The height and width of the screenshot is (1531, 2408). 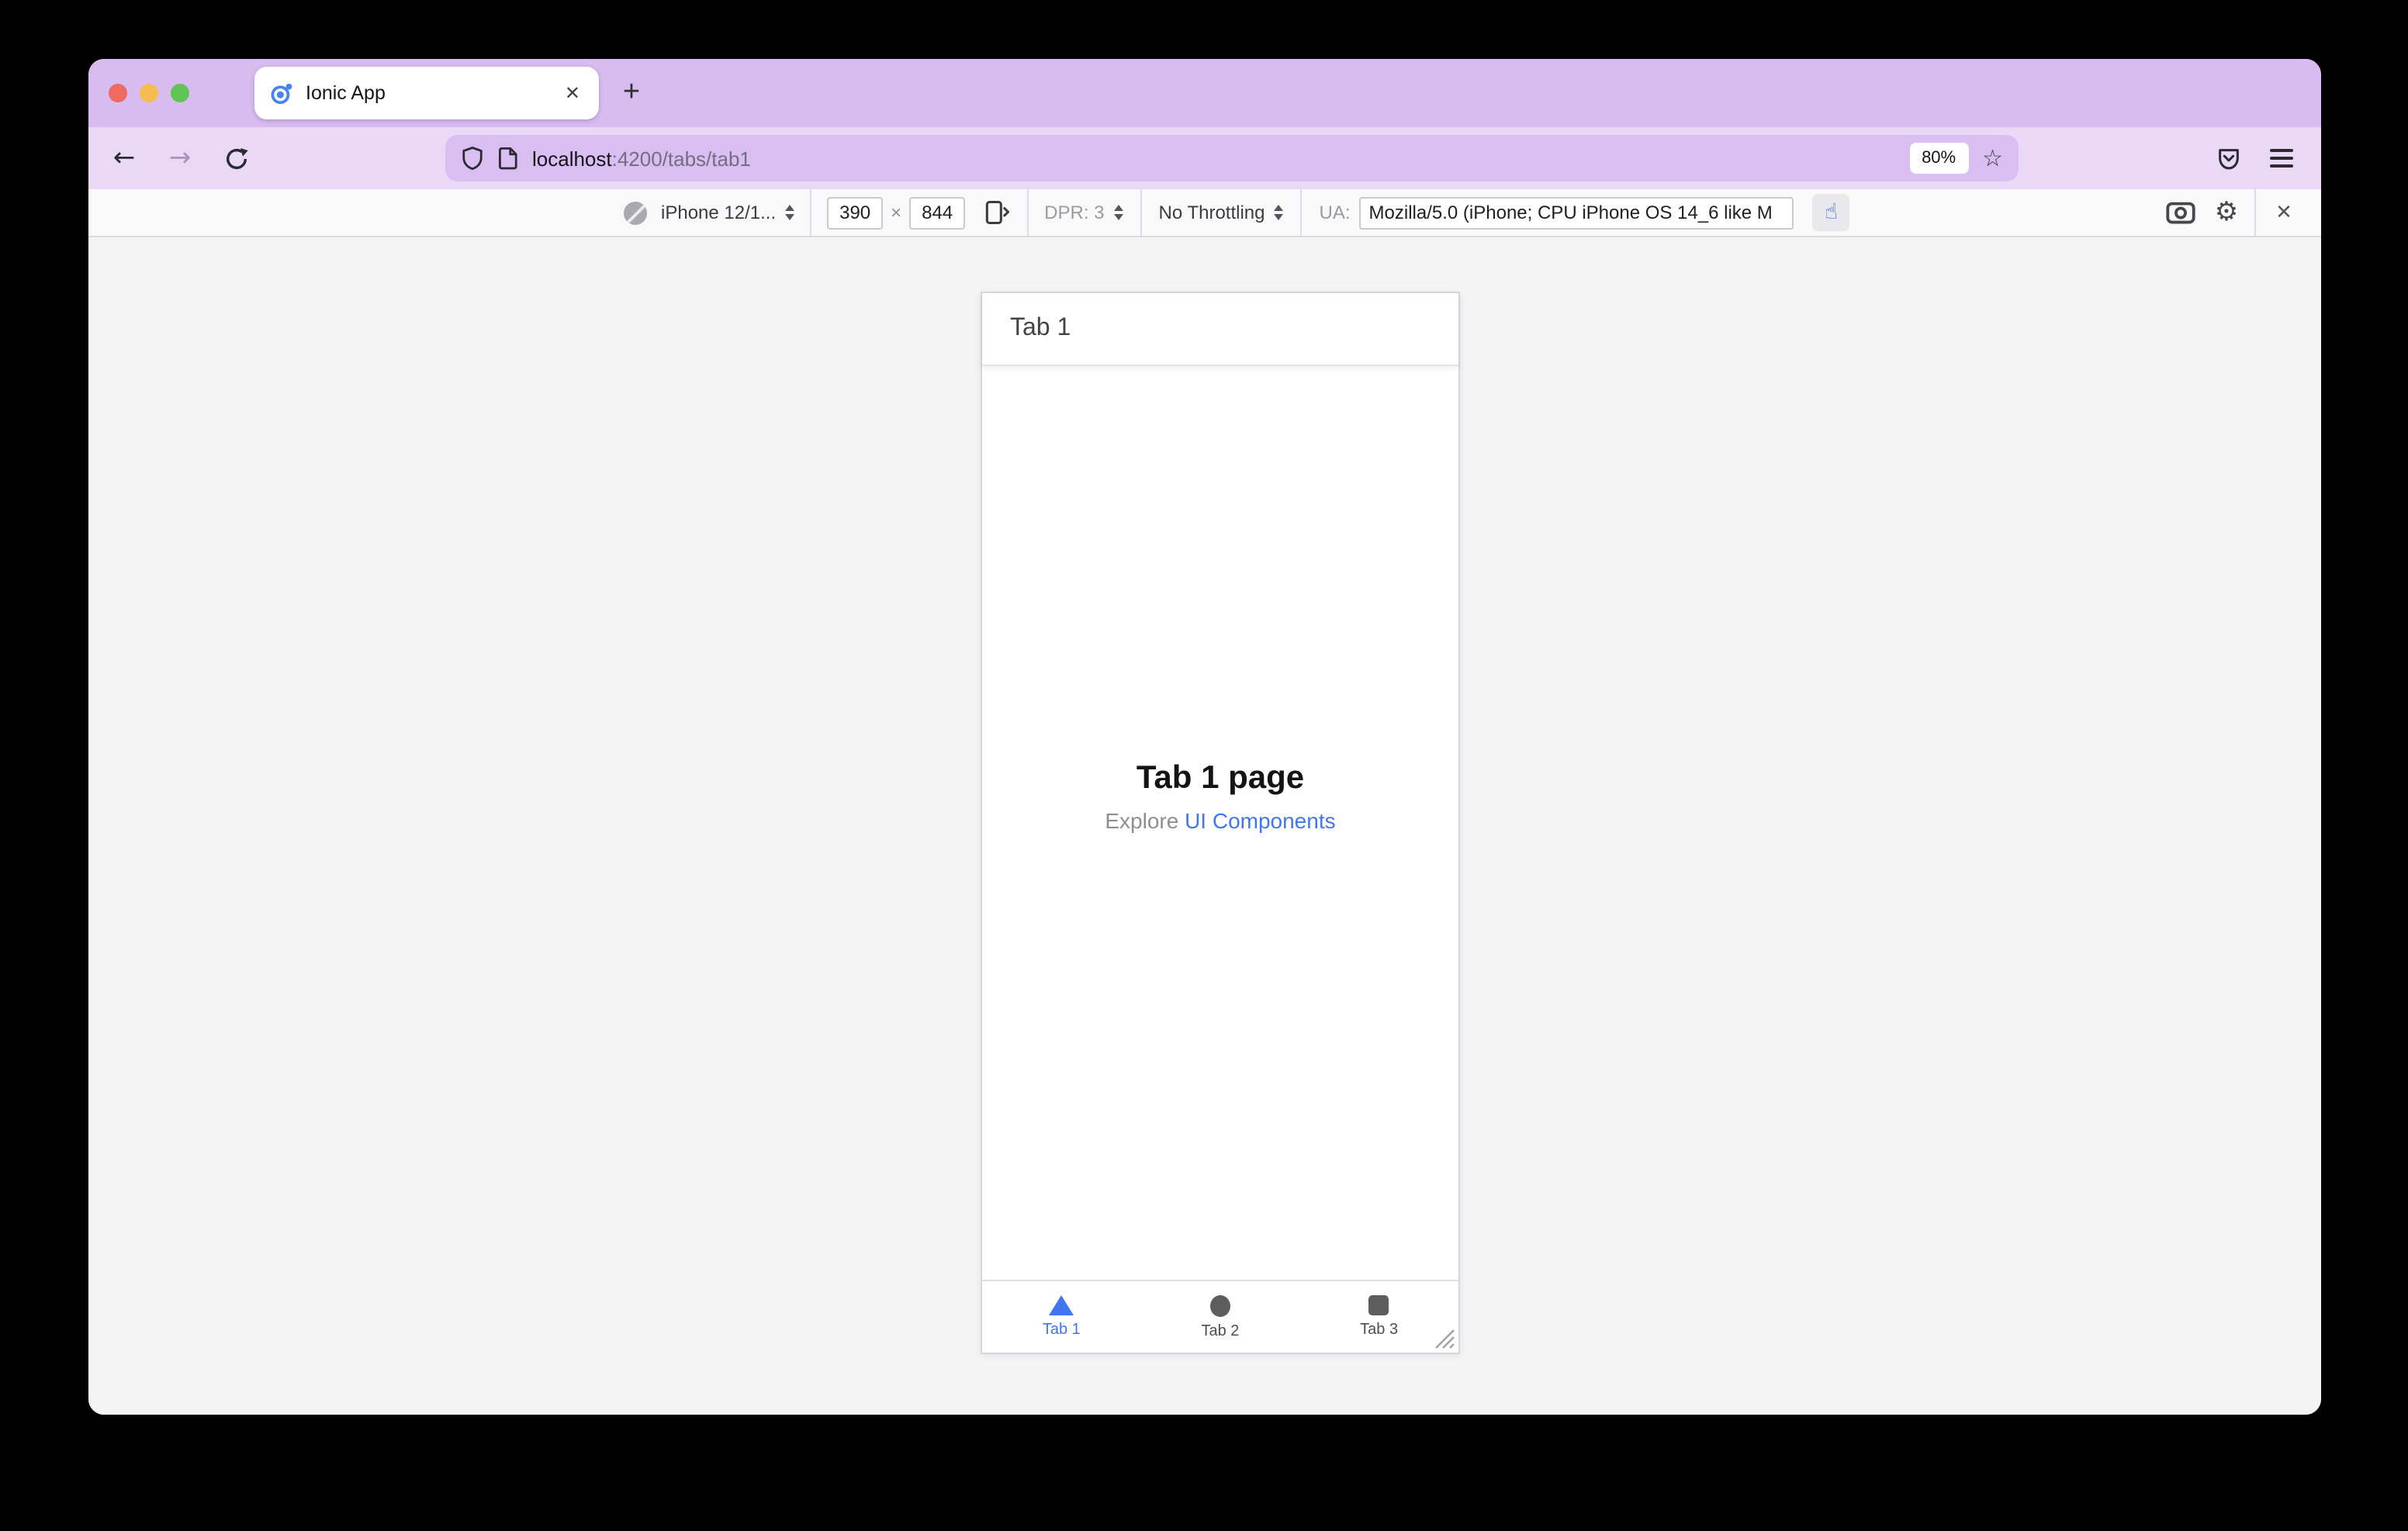 What do you see at coordinates (1074, 212) in the screenshot?
I see `dpr-label: DPR: 3` at bounding box center [1074, 212].